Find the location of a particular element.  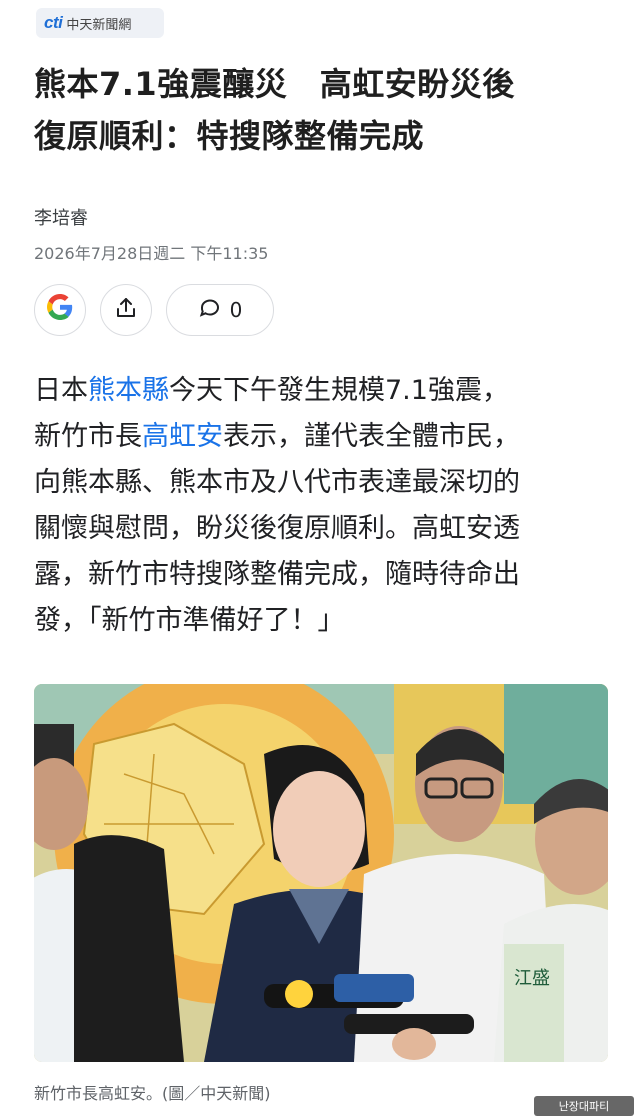

source-name: 中天新聞網 is located at coordinates (99, 25).